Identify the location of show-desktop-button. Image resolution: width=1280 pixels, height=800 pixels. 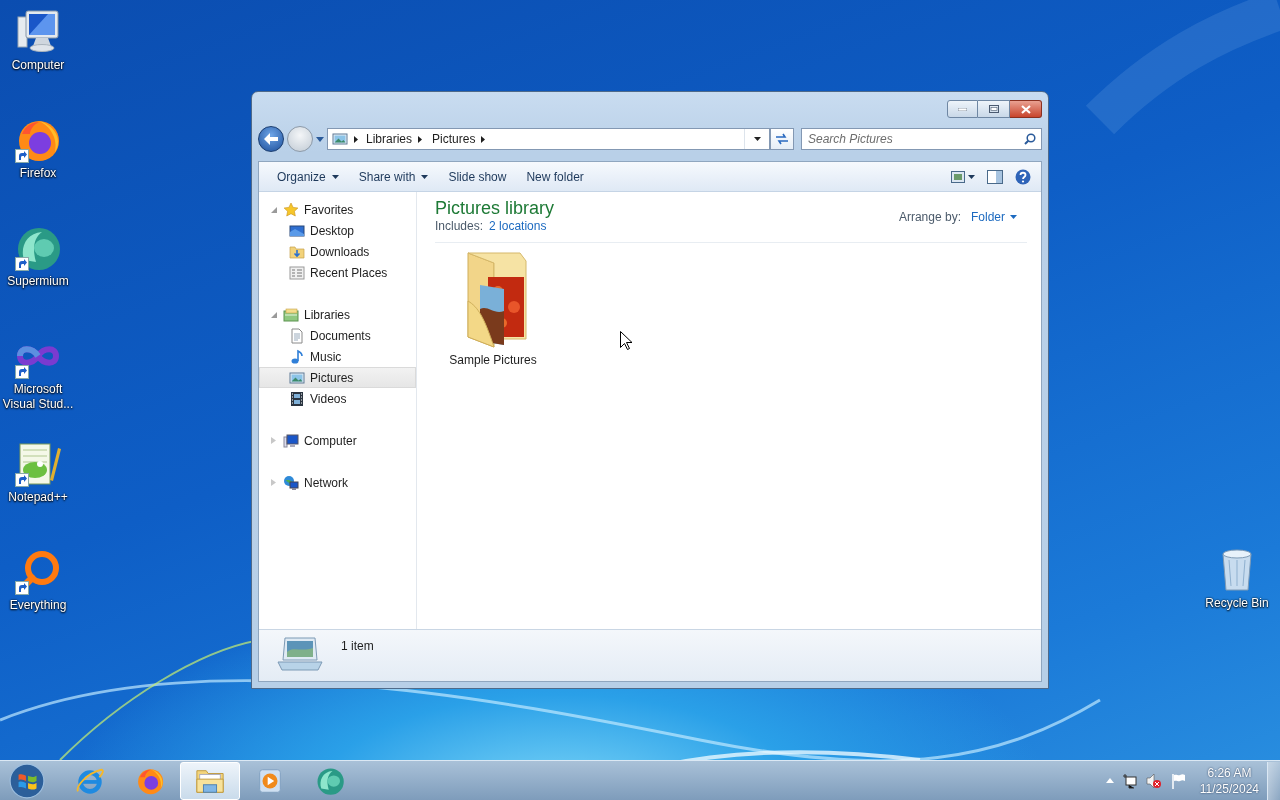
(1273, 780).